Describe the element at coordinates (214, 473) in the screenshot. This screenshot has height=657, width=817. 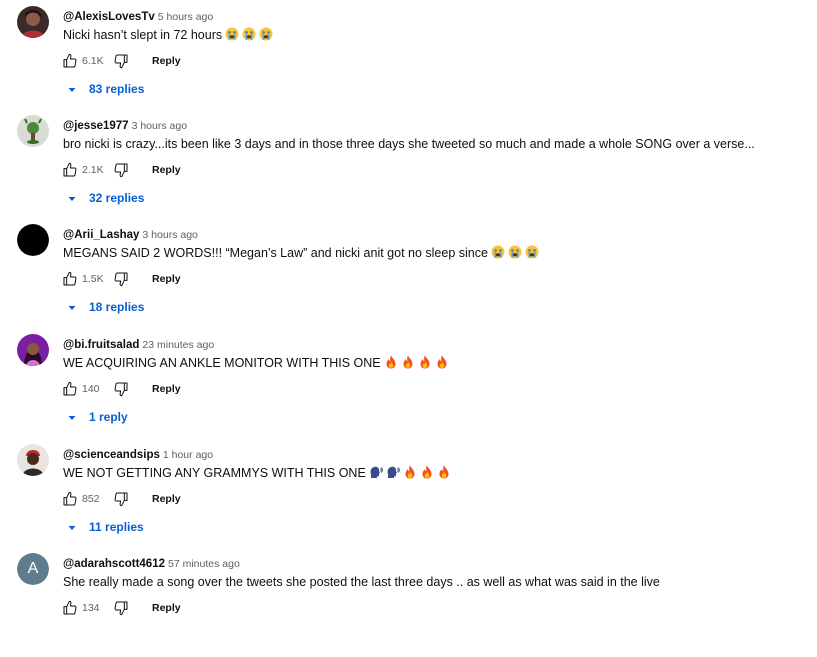
I see `comment-text-content: WE NOT GETTING ANY GRAMMYS WITH THIS ONE` at that location.